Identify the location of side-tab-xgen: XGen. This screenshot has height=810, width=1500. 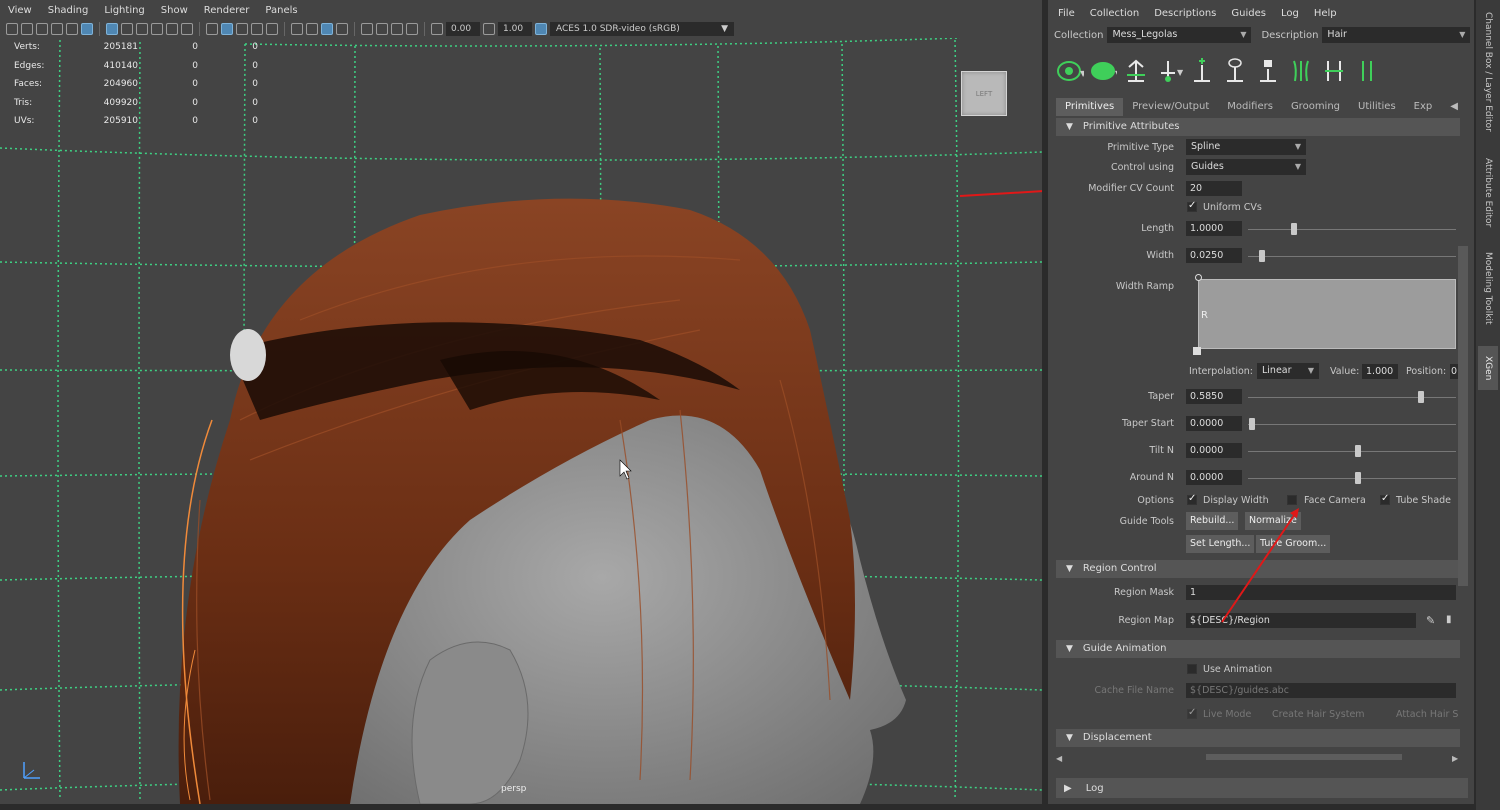
(1488, 368).